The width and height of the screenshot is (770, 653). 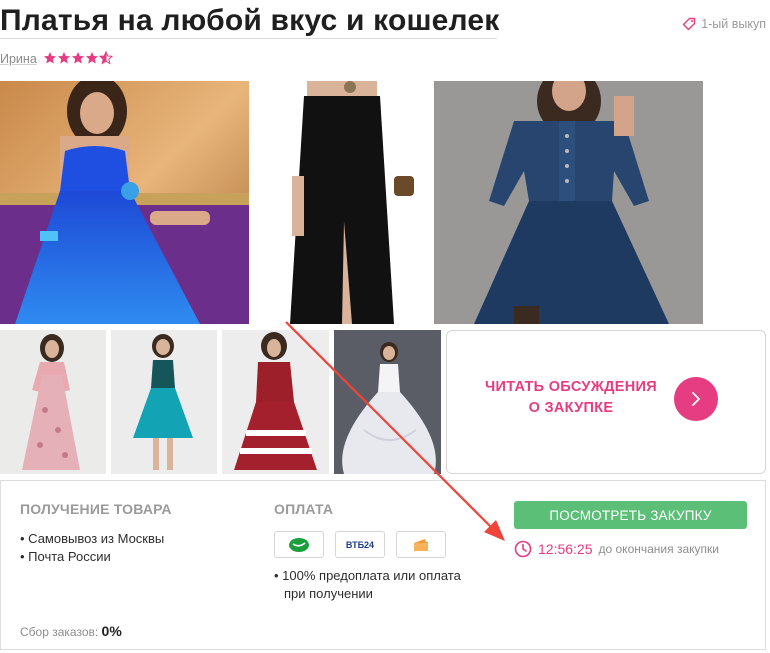 I want to click on dress-red-photo, so click(x=275, y=402).